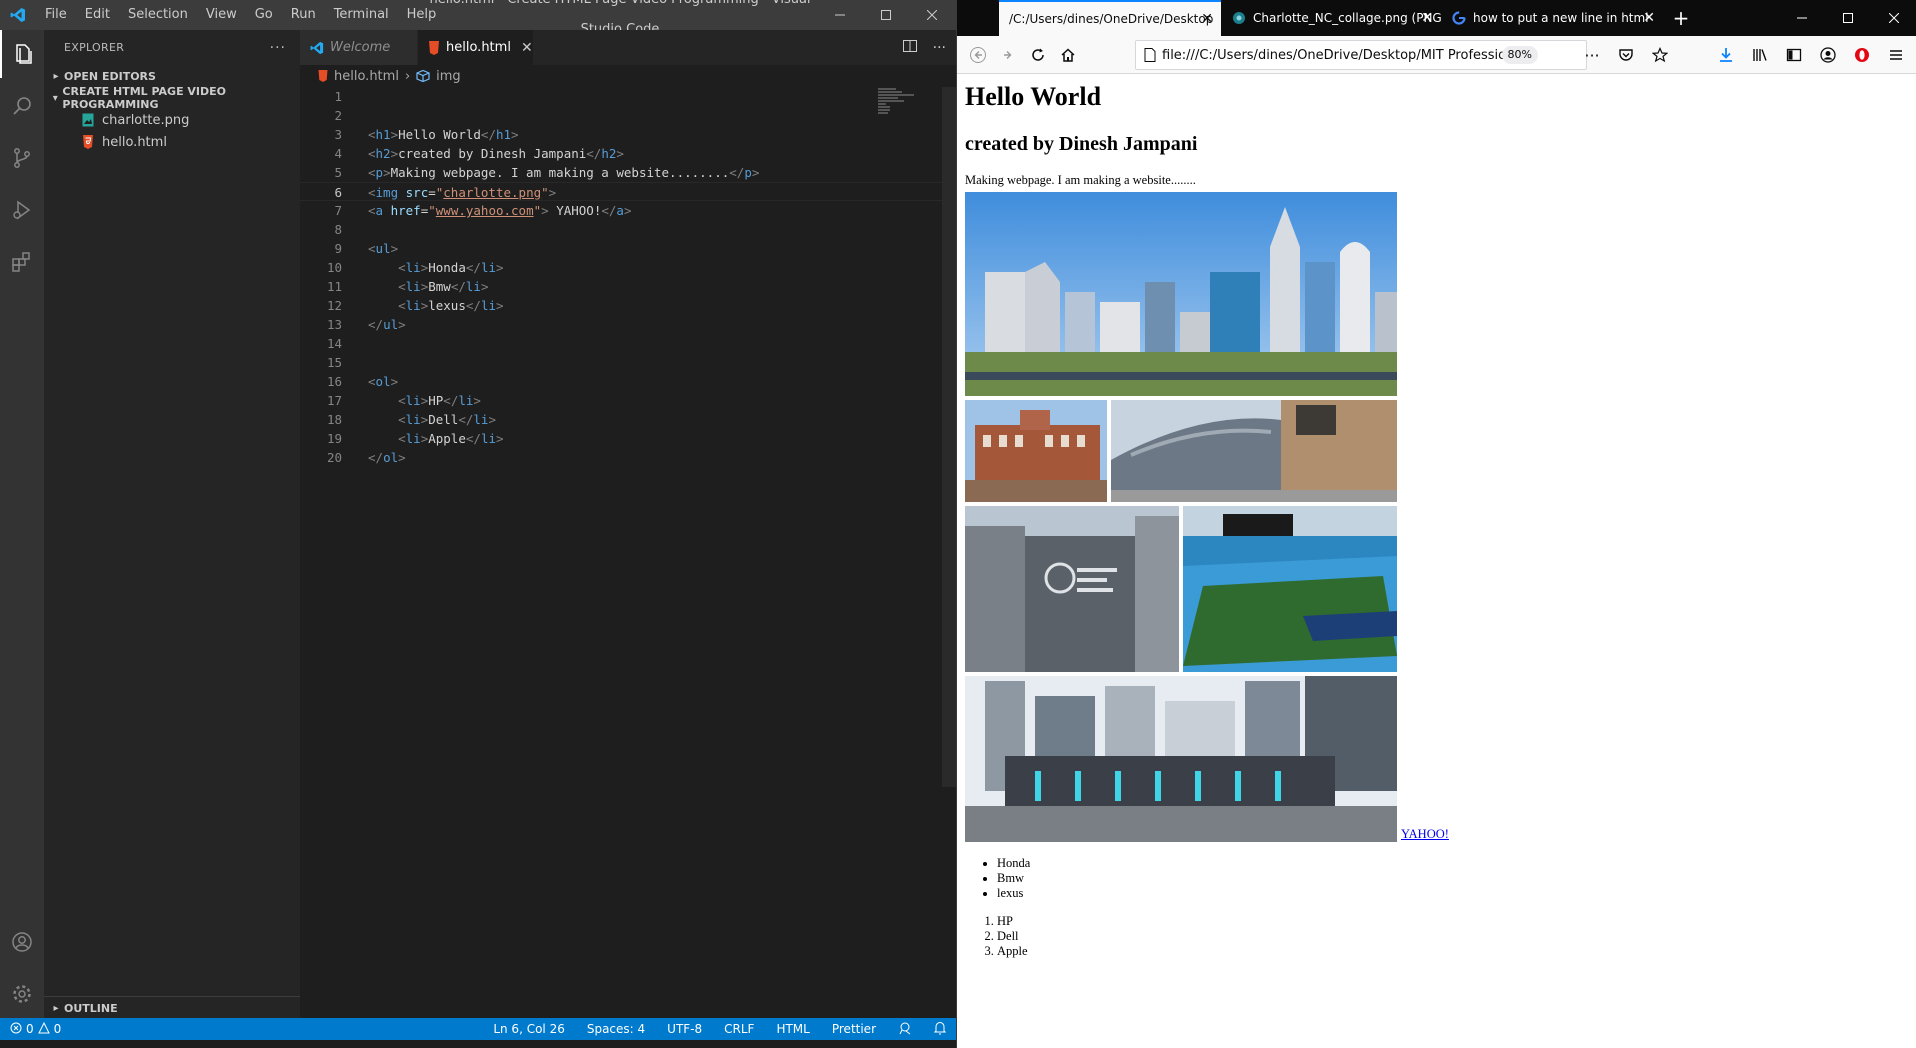 The image size is (1916, 1048). I want to click on code-line: 3 <h1>Hello World</h1>, so click(628, 134).